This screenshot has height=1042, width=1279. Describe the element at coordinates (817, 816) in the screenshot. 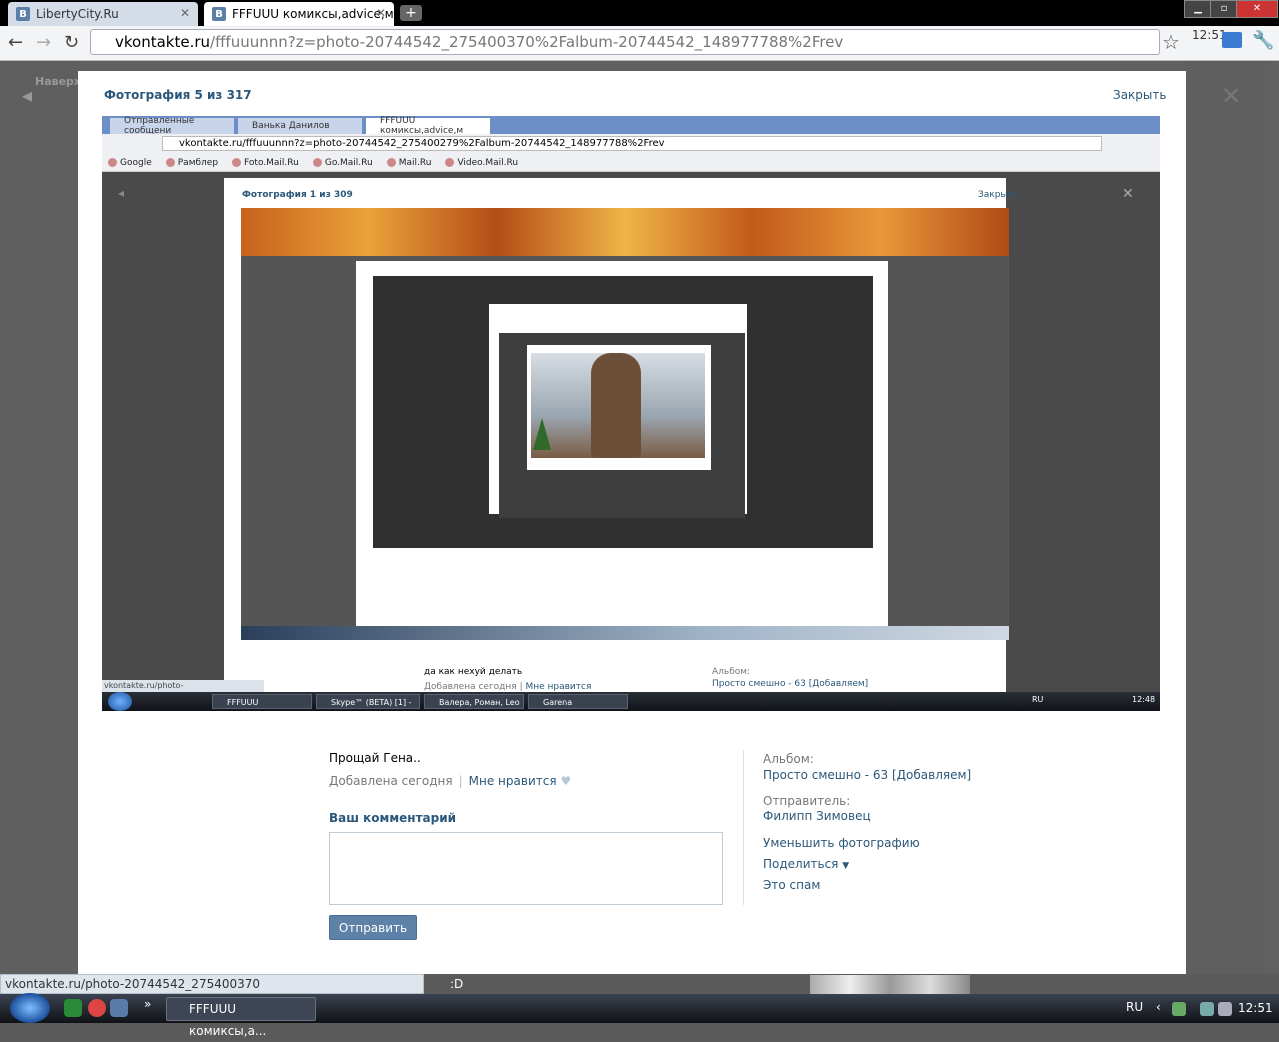

I see `sender-link: Филипп Зимовец` at that location.